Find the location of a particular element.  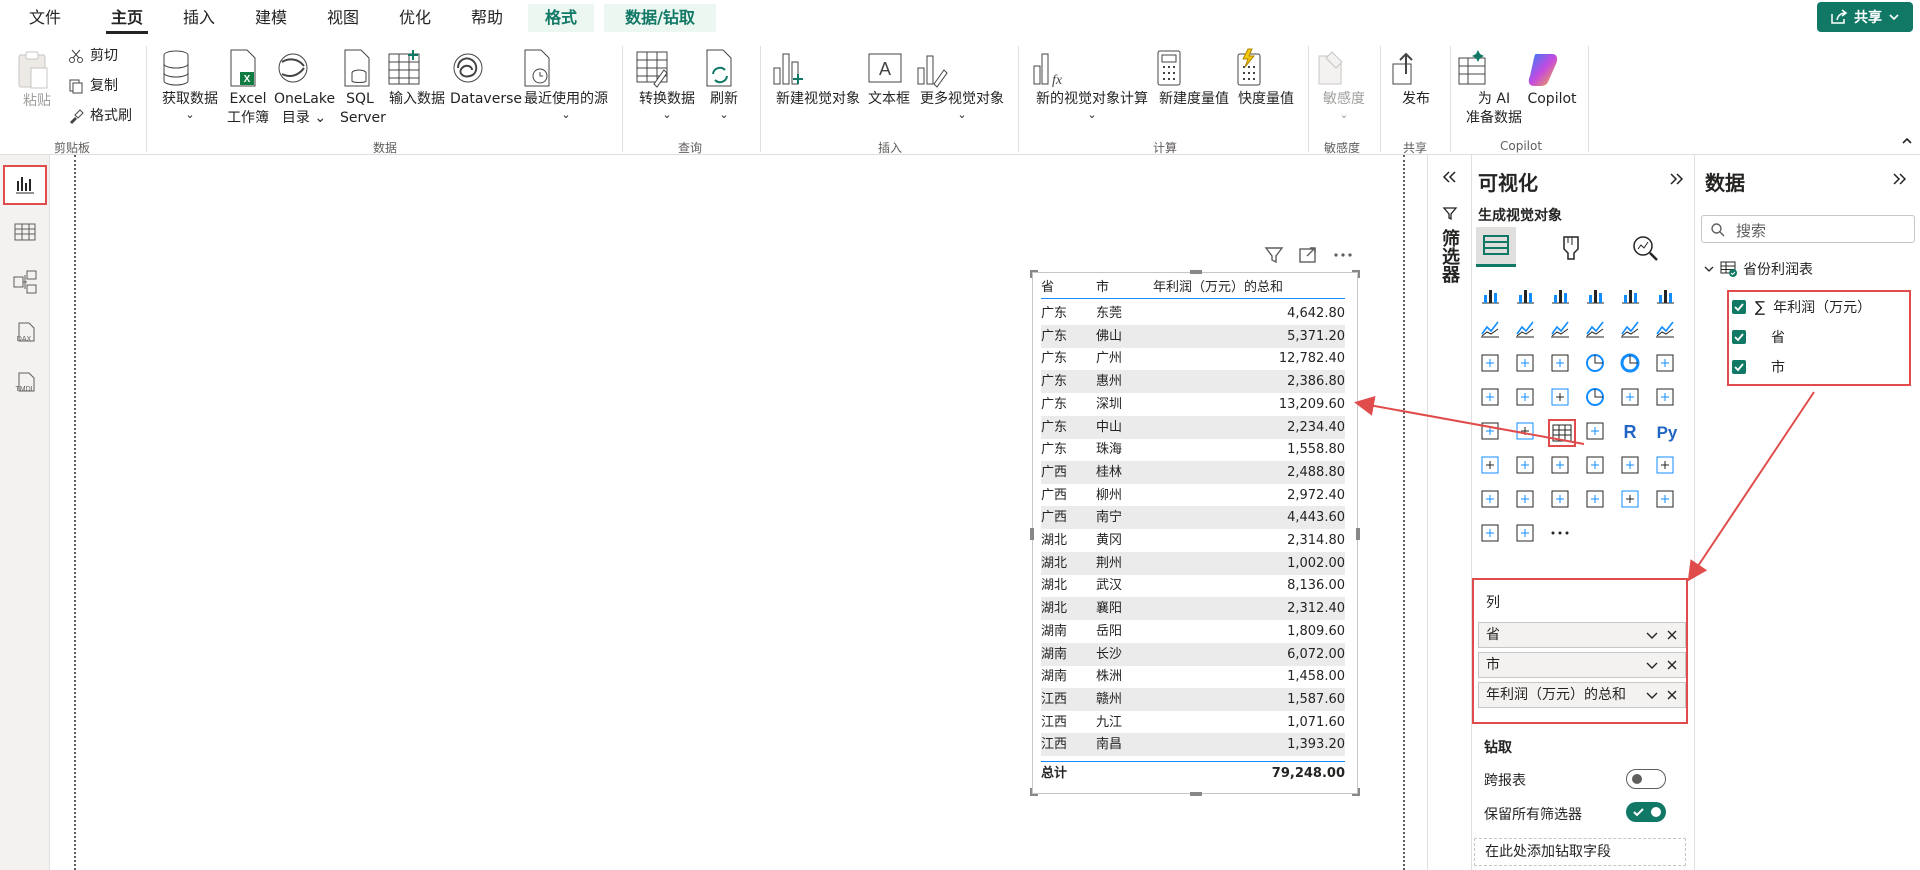

annotation-arrows is located at coordinates (1584, 486).